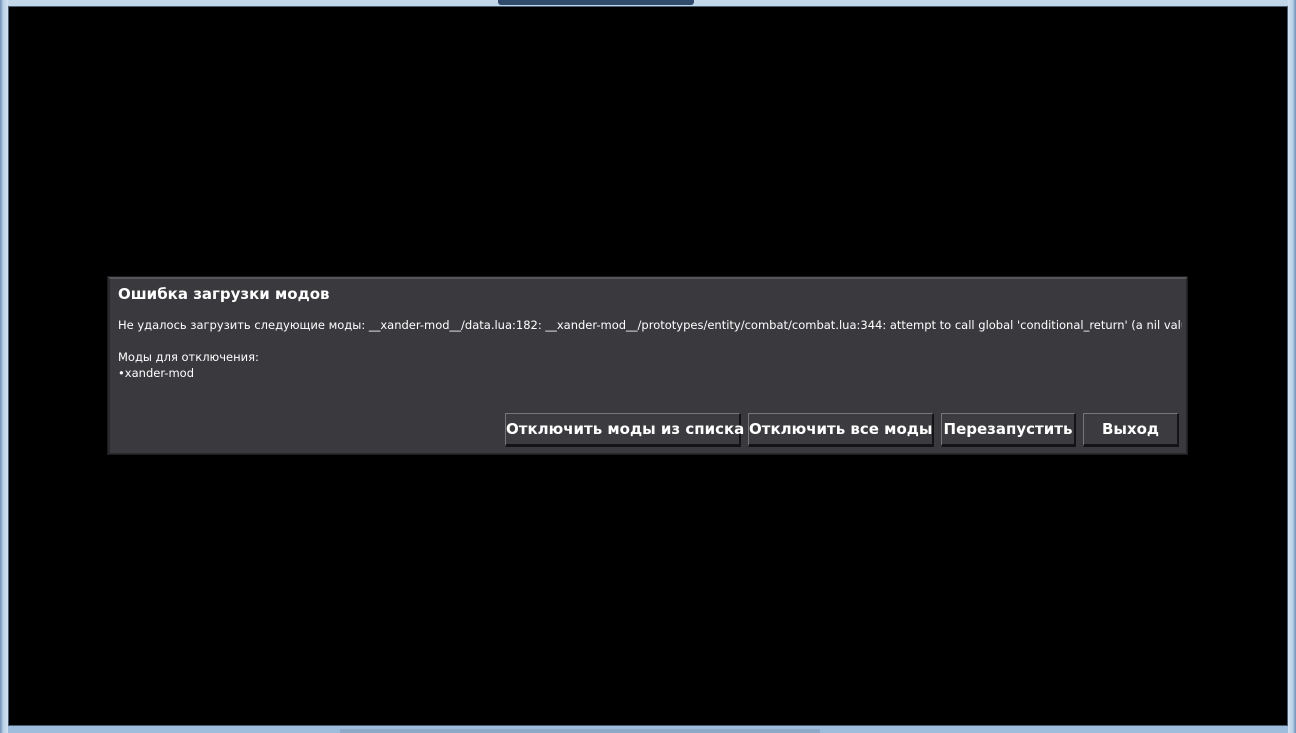 This screenshot has width=1296, height=733. Describe the element at coordinates (580, 731) in the screenshot. I see `frame-bottom-accent` at that location.